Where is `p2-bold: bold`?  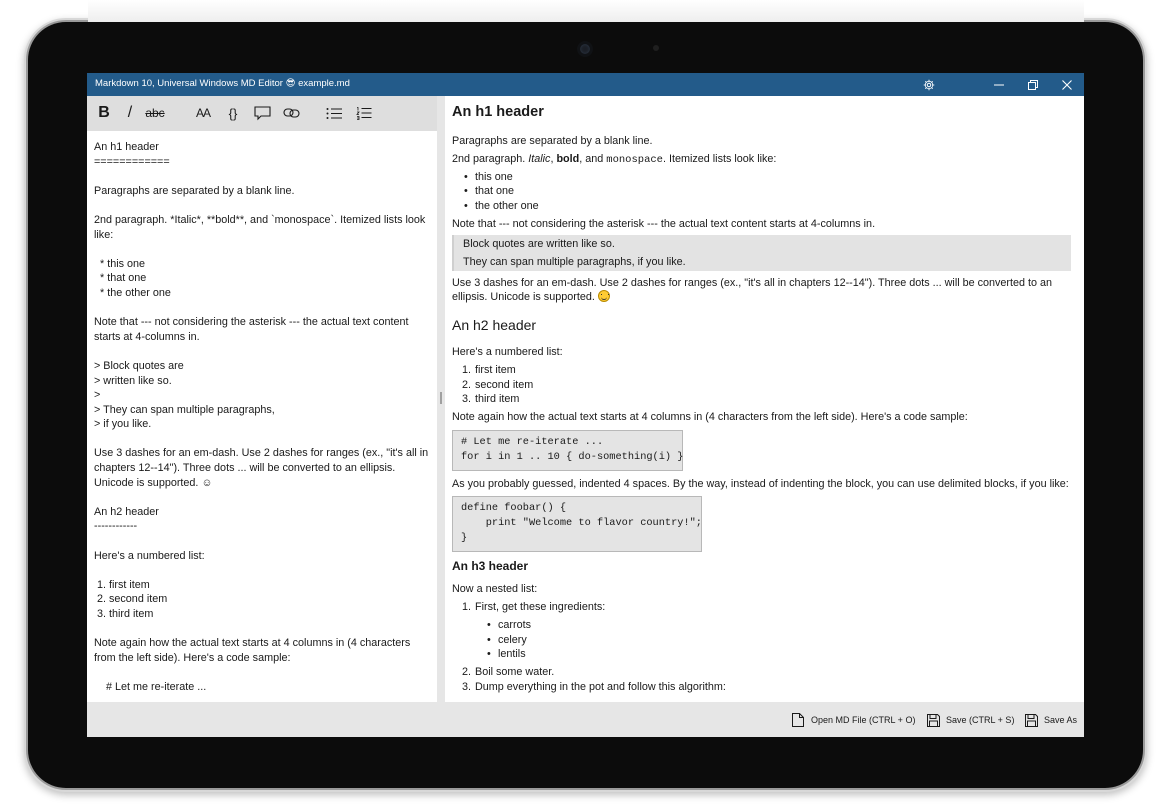
p2-bold: bold is located at coordinates (568, 159).